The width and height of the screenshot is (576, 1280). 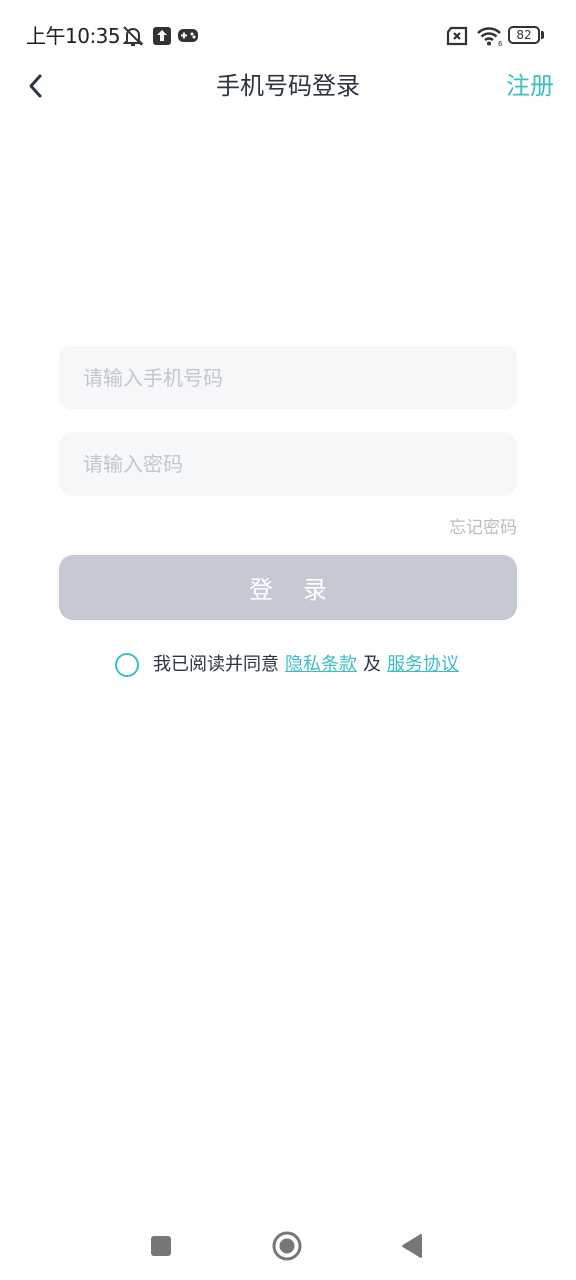 I want to click on wifi-icon: 6, so click(x=490, y=36).